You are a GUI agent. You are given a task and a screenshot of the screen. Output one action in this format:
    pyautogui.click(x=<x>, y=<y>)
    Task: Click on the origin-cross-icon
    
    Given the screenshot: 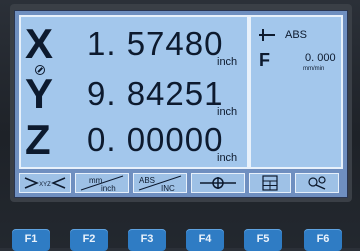 What is the action you would take?
    pyautogui.click(x=267, y=35)
    